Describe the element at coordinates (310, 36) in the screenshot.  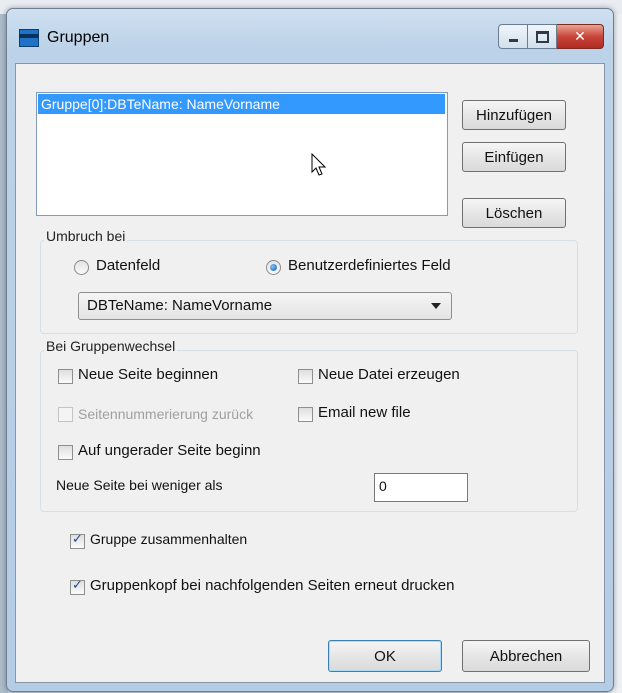
I see `title-bar: Gruppen ✕` at that location.